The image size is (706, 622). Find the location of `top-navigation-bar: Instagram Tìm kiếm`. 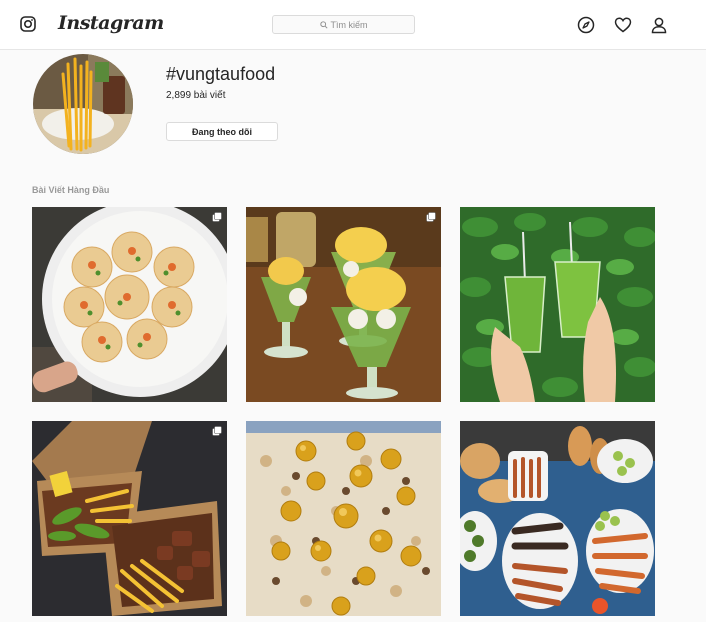

top-navigation-bar: Instagram Tìm kiếm is located at coordinates (353, 25).